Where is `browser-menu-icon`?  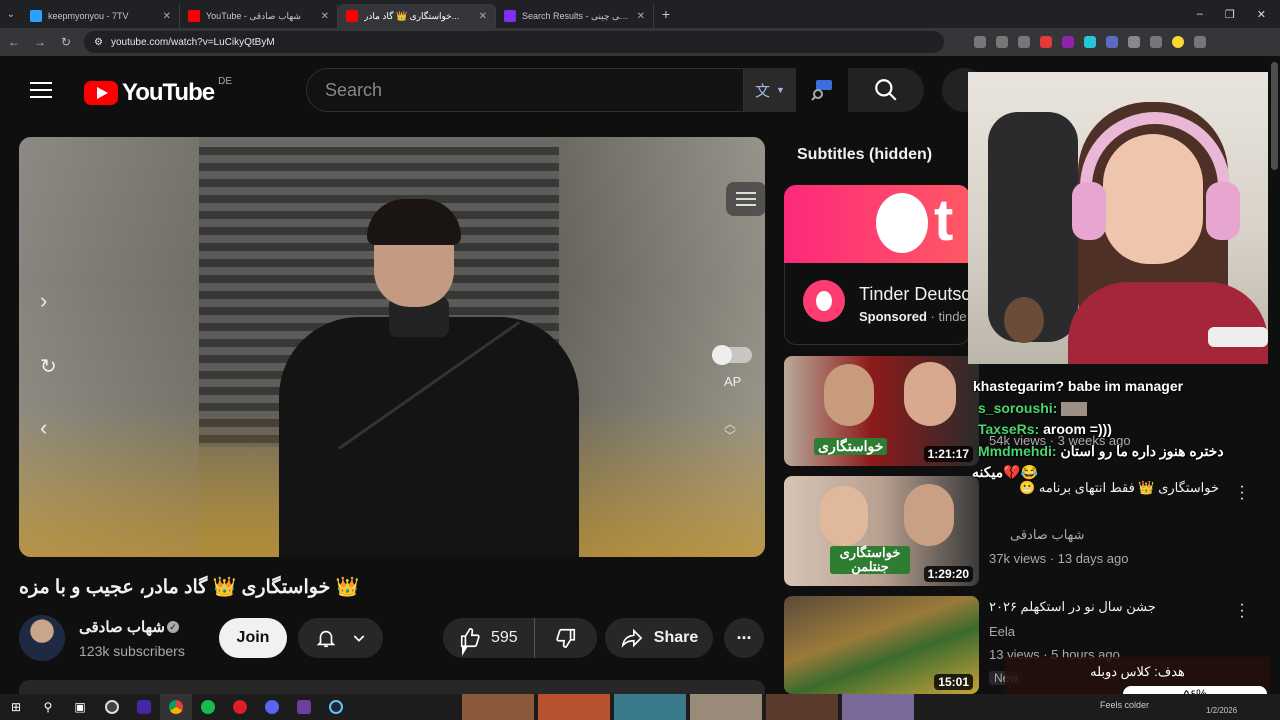
browser-menu-icon is located at coordinates (1200, 42).